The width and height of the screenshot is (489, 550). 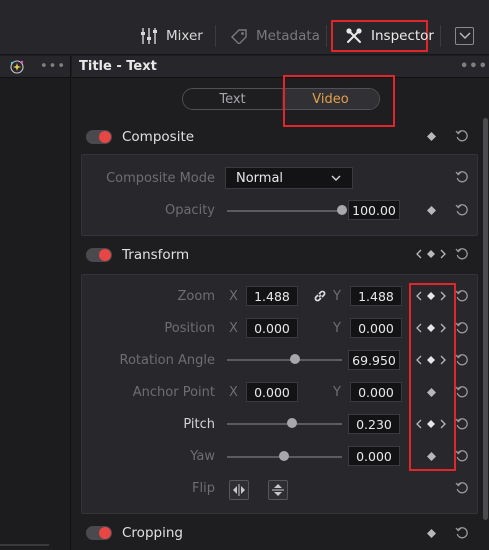 What do you see at coordinates (272, 392) in the screenshot?
I see `anchor-x-input: 0.000` at bounding box center [272, 392].